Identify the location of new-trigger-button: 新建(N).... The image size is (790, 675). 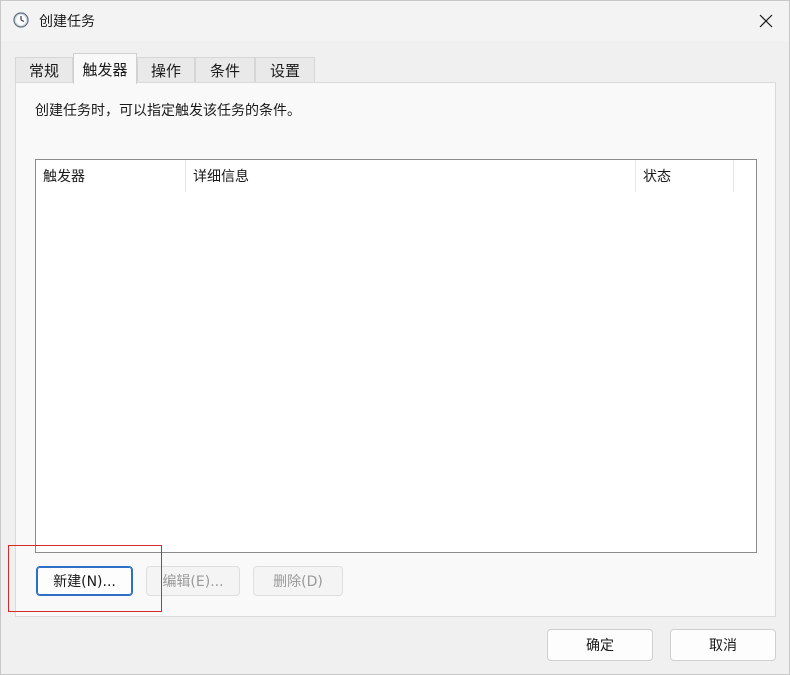
(84, 581).